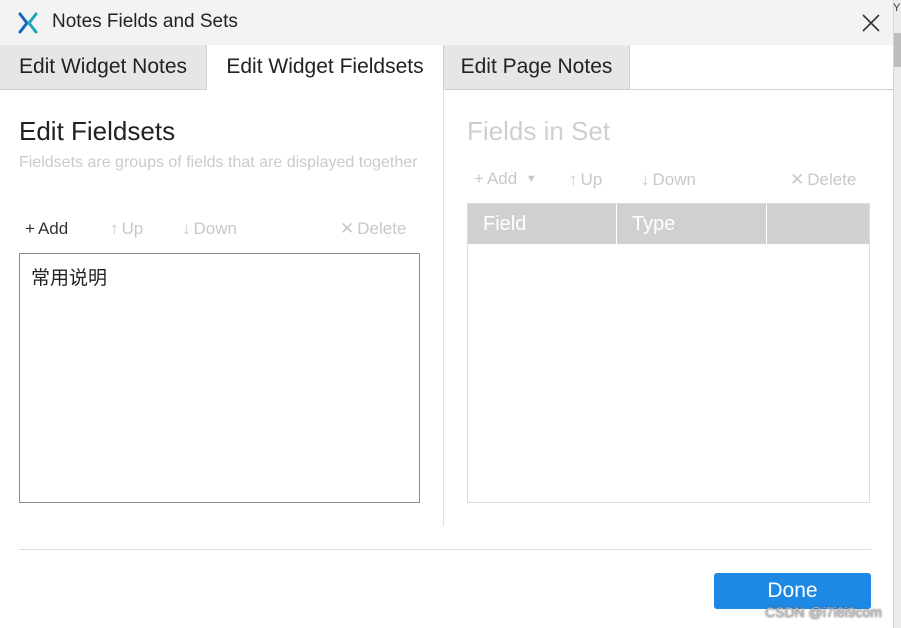 This screenshot has height=628, width=901. What do you see at coordinates (445, 549) in the screenshot?
I see `footer-divider` at bounding box center [445, 549].